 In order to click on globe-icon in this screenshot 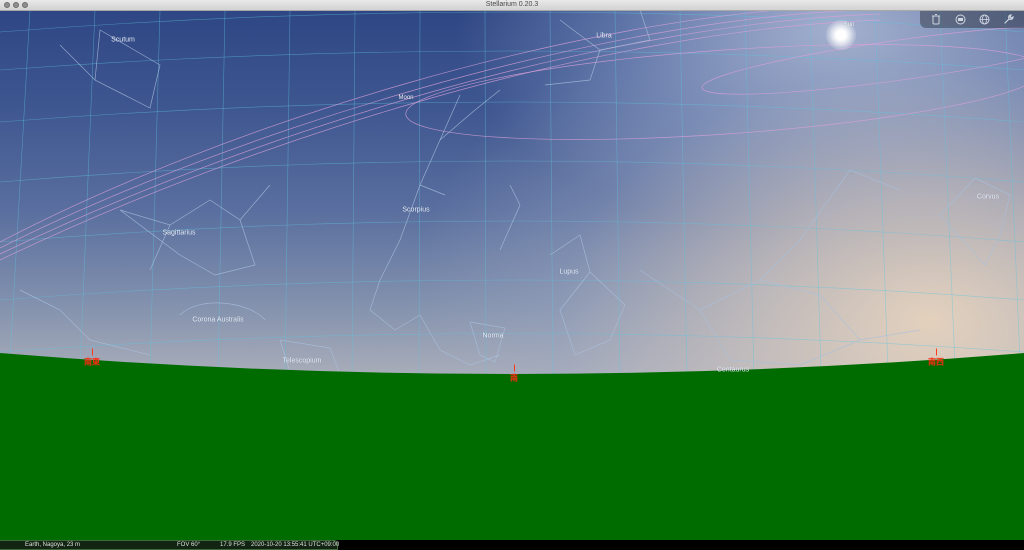, I will do `click(984, 19)`.